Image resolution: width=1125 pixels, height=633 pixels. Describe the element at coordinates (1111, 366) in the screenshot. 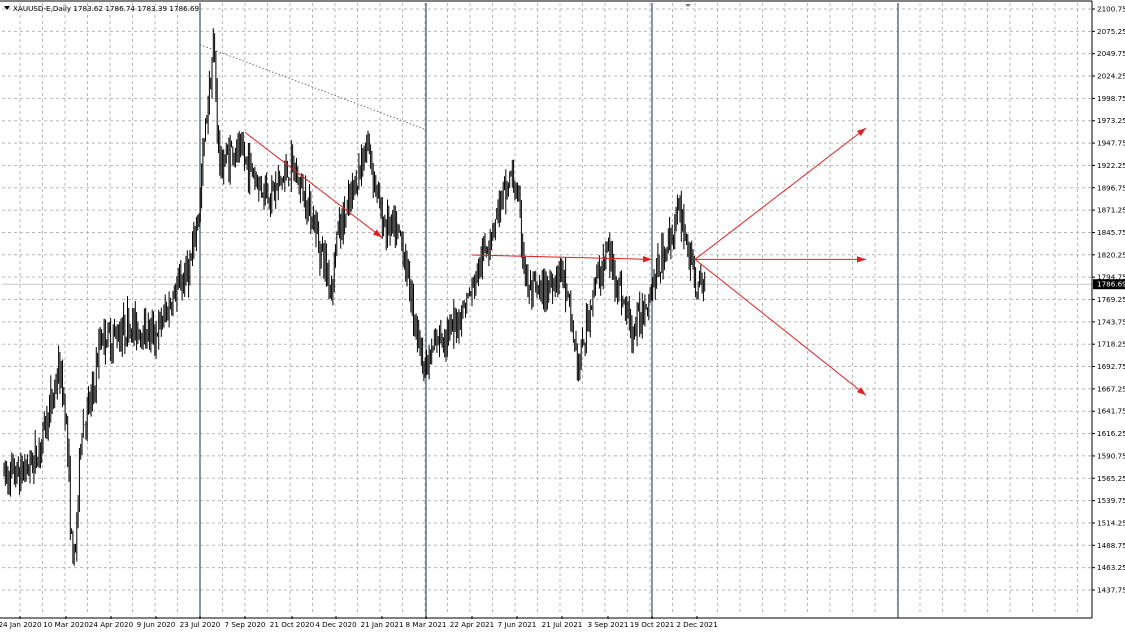

I see `y-tick-label: 1692.75` at that location.